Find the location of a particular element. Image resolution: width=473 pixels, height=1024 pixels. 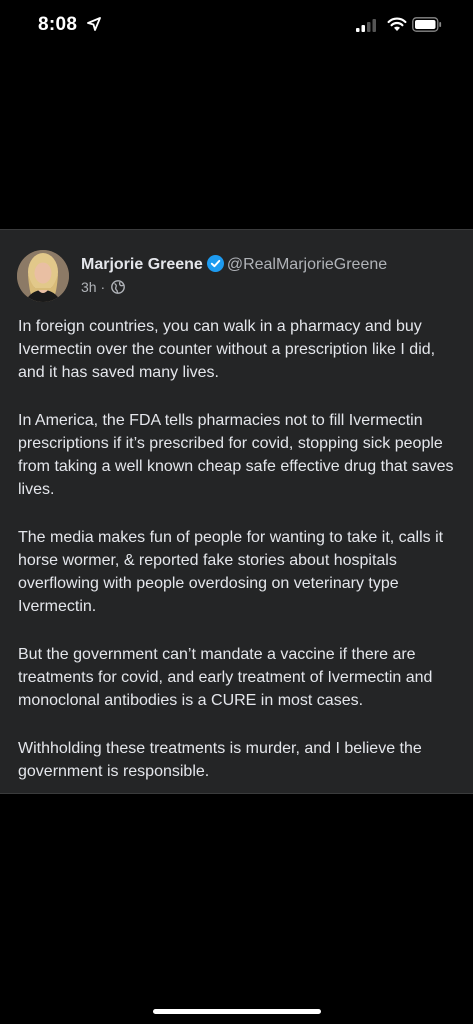

globe-icon is located at coordinates (118, 287).